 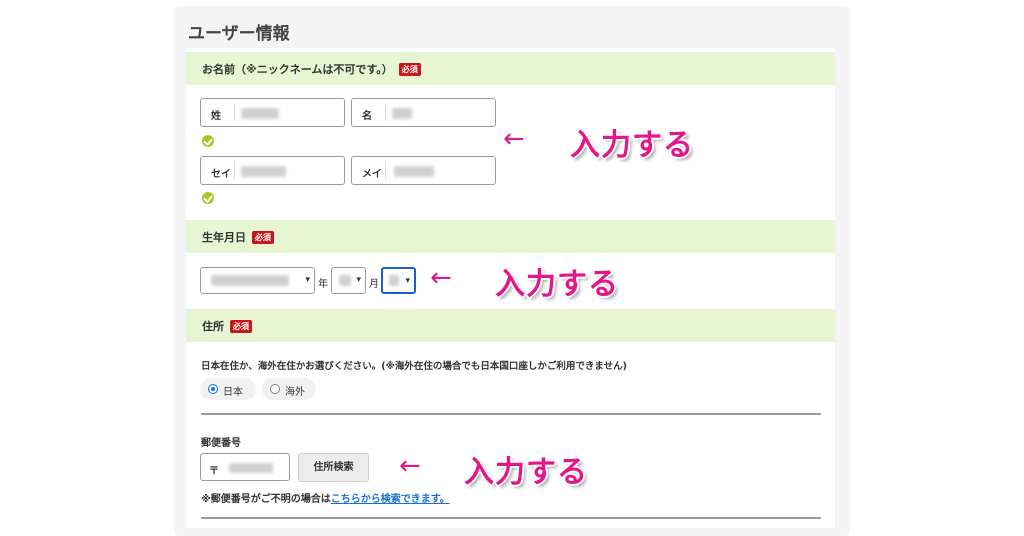 I want to click on first-name-label: 名, so click(x=367, y=116).